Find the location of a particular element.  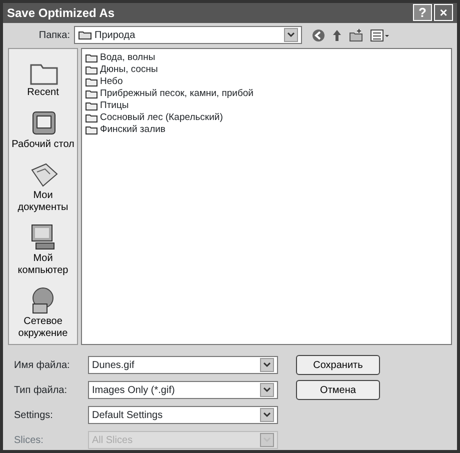

new-folder-icon is located at coordinates (356, 35).